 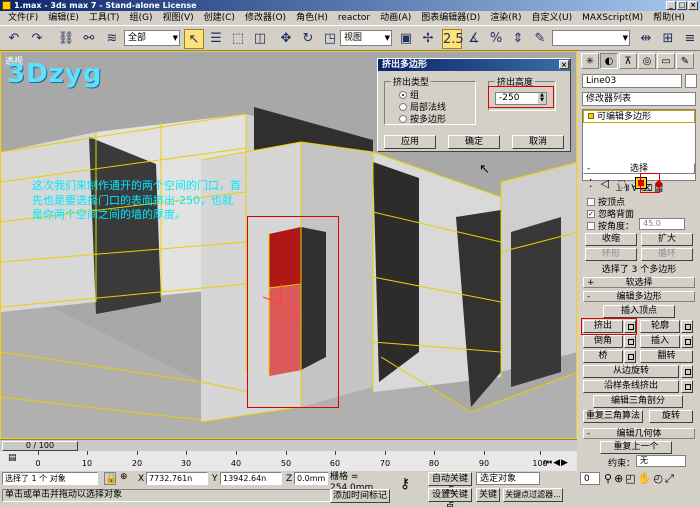 What do you see at coordinates (219, 18) in the screenshot?
I see `menu-create: 创建(C)` at bounding box center [219, 18].